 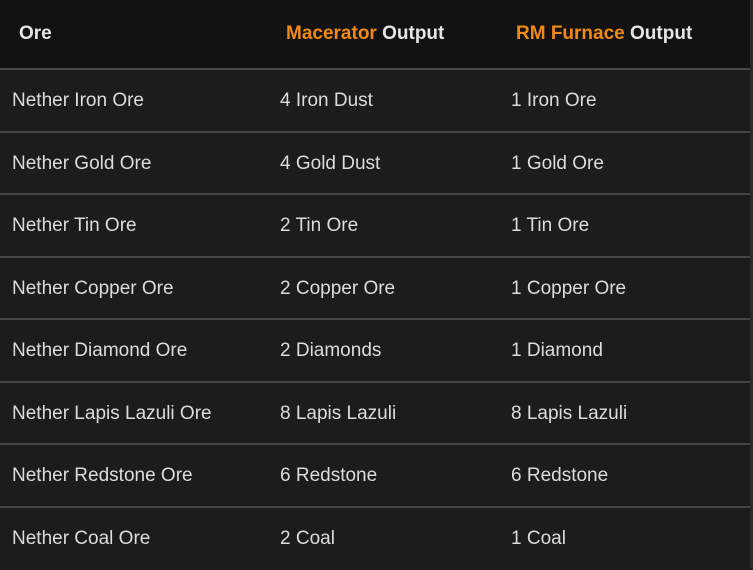 I want to click on table-row: Nether Tin Ore 2 Tin Ore 1 Tin Ore, so click(x=375, y=226).